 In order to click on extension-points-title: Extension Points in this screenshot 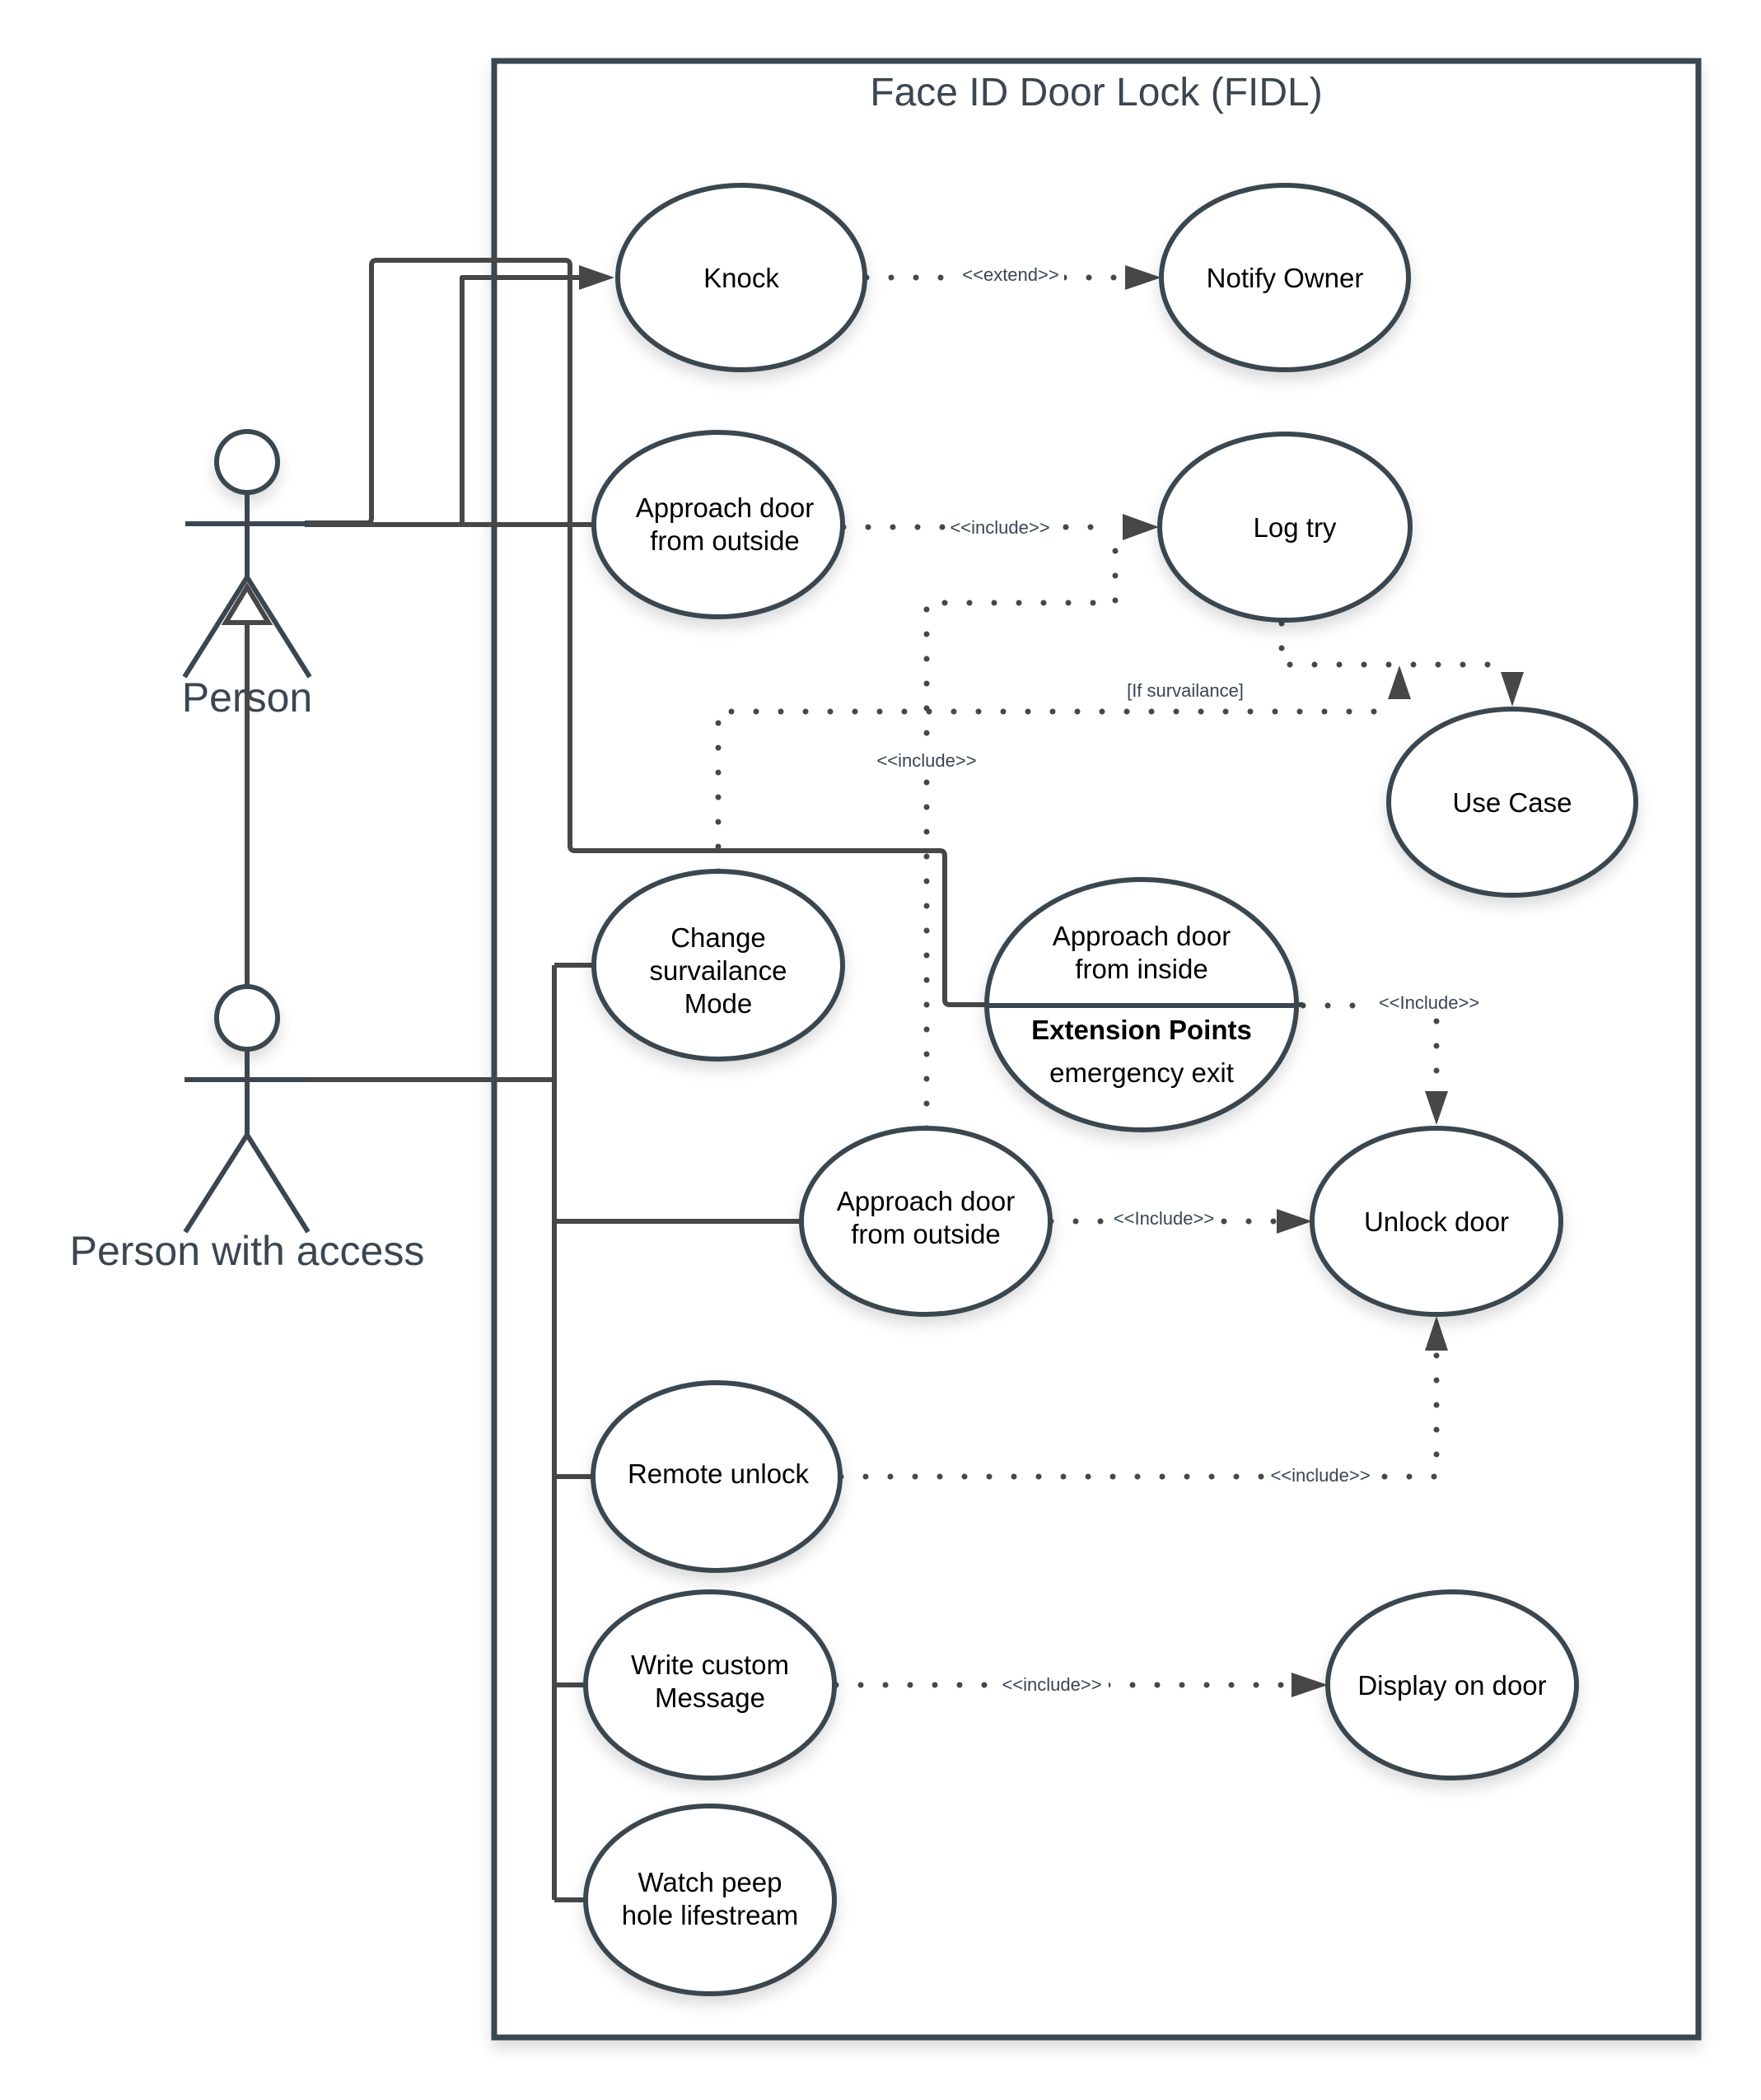, I will do `click(1141, 1030)`.